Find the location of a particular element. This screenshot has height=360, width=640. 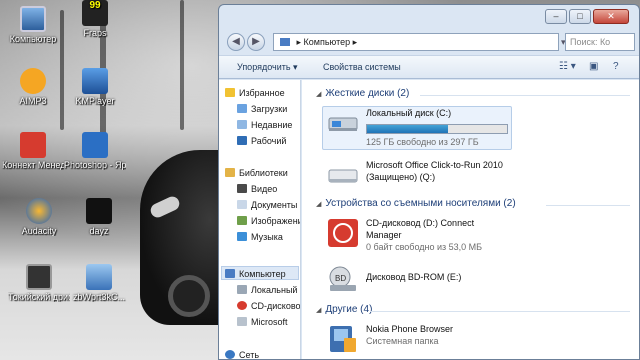

drive-c-usage-bar is located at coordinates (437, 129).